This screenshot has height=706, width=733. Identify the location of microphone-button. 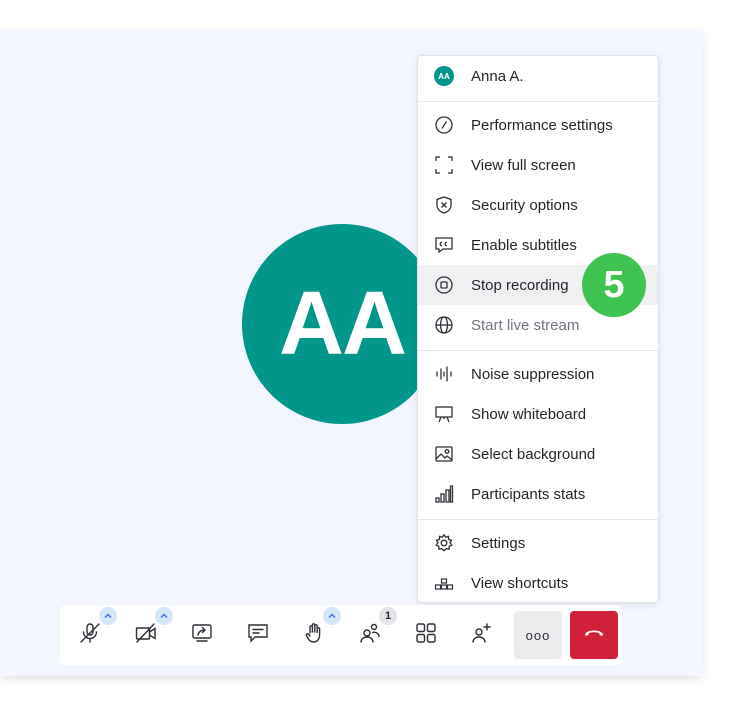
(91, 633).